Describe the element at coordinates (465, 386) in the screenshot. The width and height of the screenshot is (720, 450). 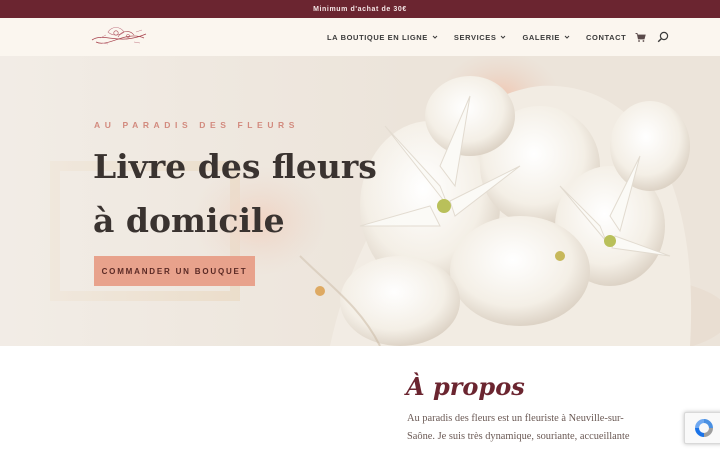
I see `about-title: À propos` at that location.